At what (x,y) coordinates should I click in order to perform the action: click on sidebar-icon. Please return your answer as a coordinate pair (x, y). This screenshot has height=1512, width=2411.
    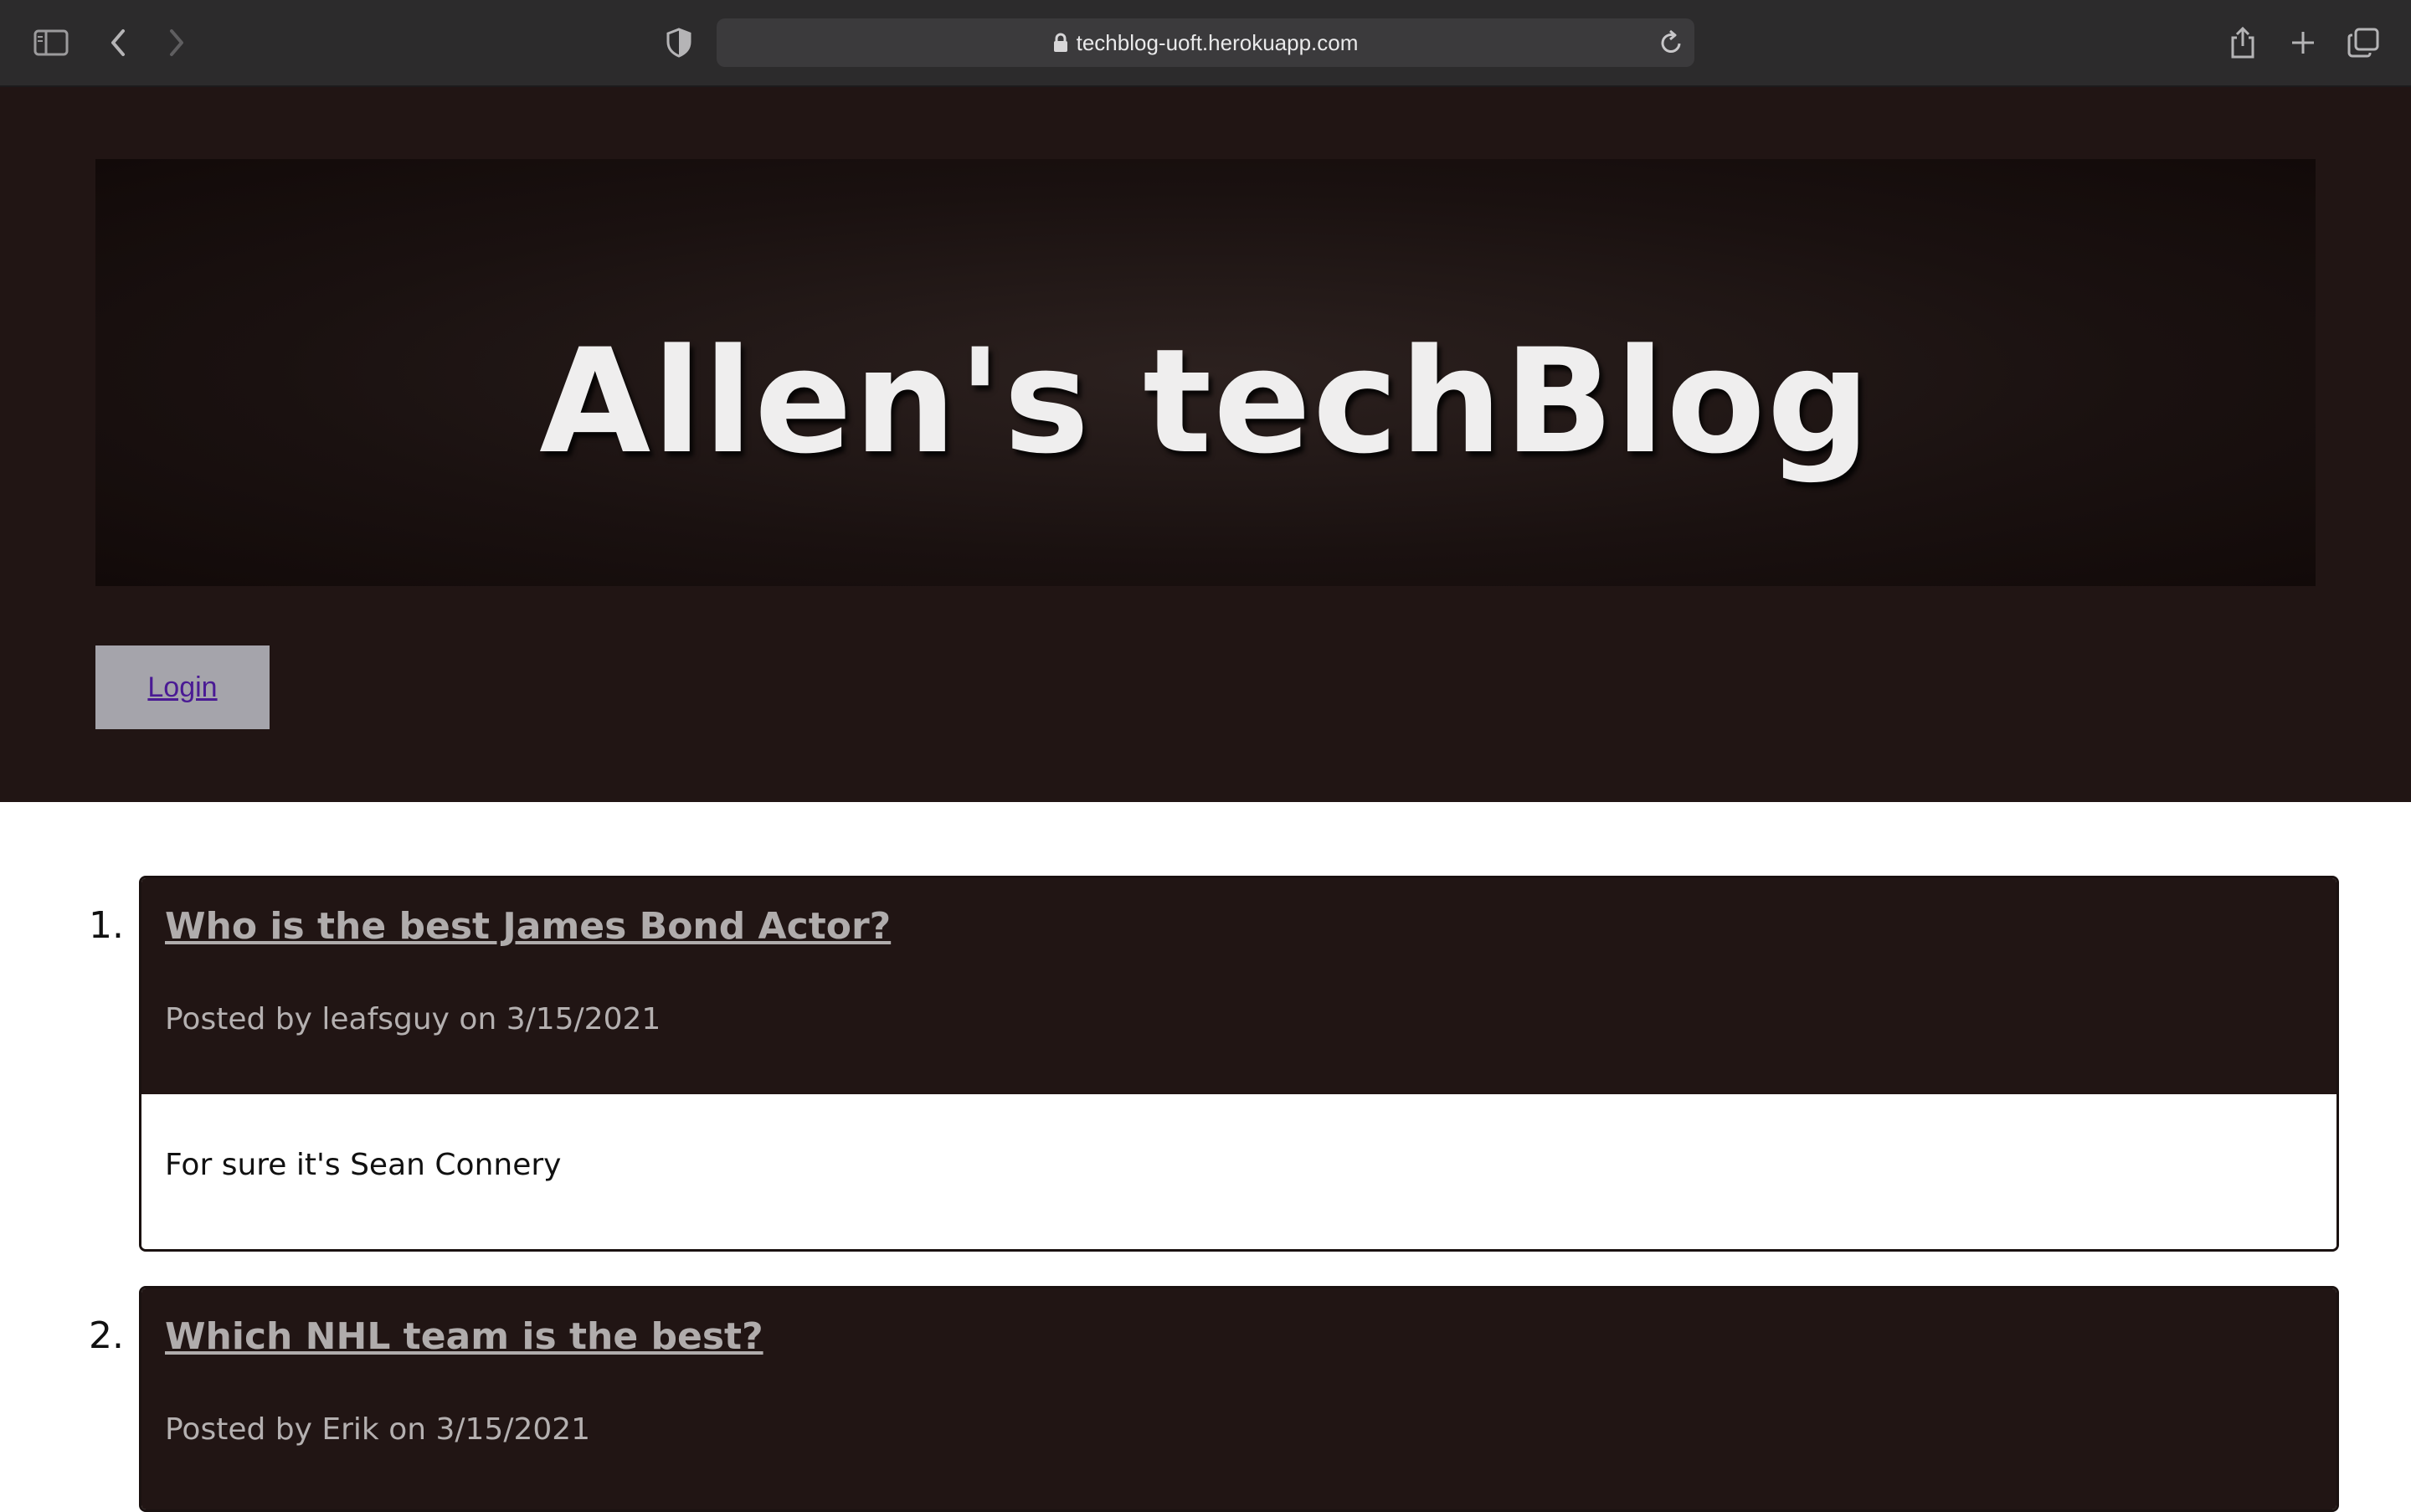
    Looking at the image, I should click on (51, 43).